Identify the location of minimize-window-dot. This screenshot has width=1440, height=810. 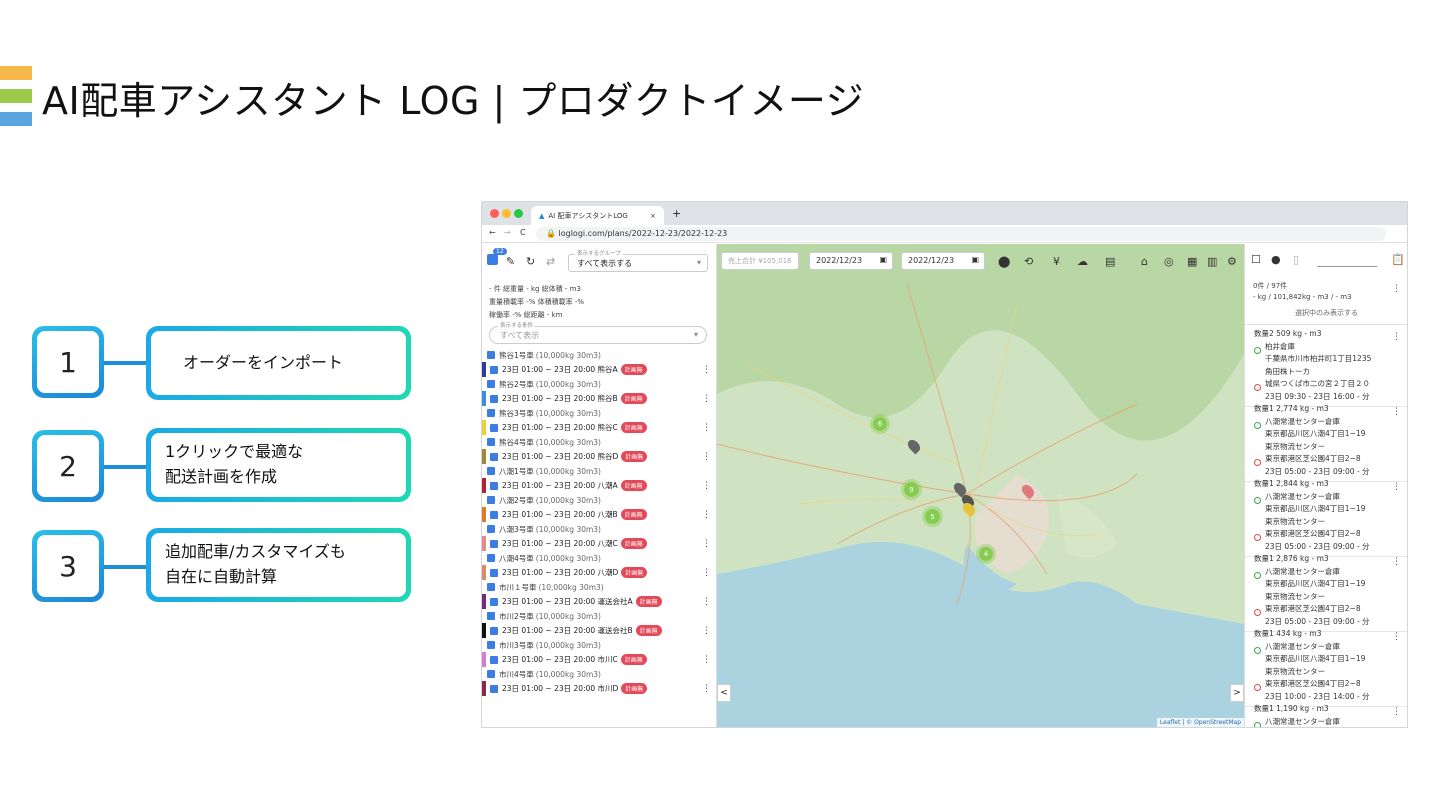
(506, 213).